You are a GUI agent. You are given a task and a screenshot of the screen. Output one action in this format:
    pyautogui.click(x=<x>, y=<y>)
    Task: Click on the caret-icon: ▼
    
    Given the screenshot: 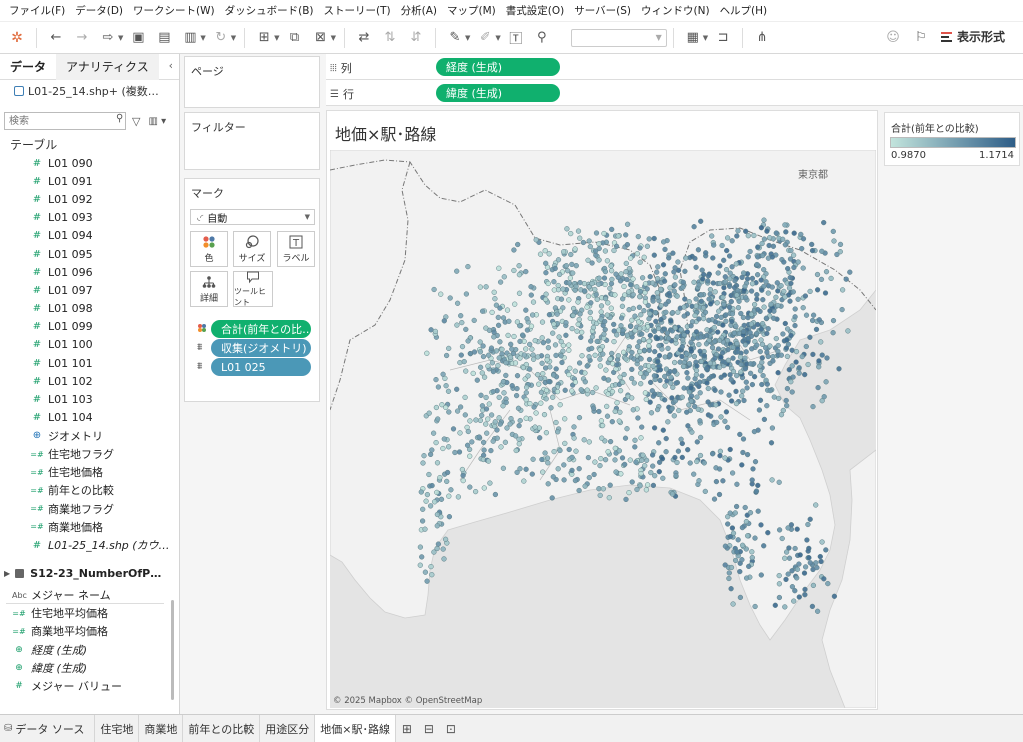 What is the action you would take?
    pyautogui.click(x=202, y=38)
    